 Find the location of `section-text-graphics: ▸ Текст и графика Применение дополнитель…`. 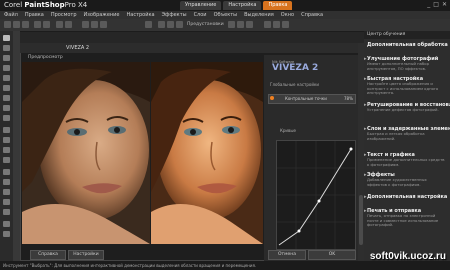

section-text-graphics: ▸ Текст и графика Применение дополнитель… is located at coordinates (405, 159).